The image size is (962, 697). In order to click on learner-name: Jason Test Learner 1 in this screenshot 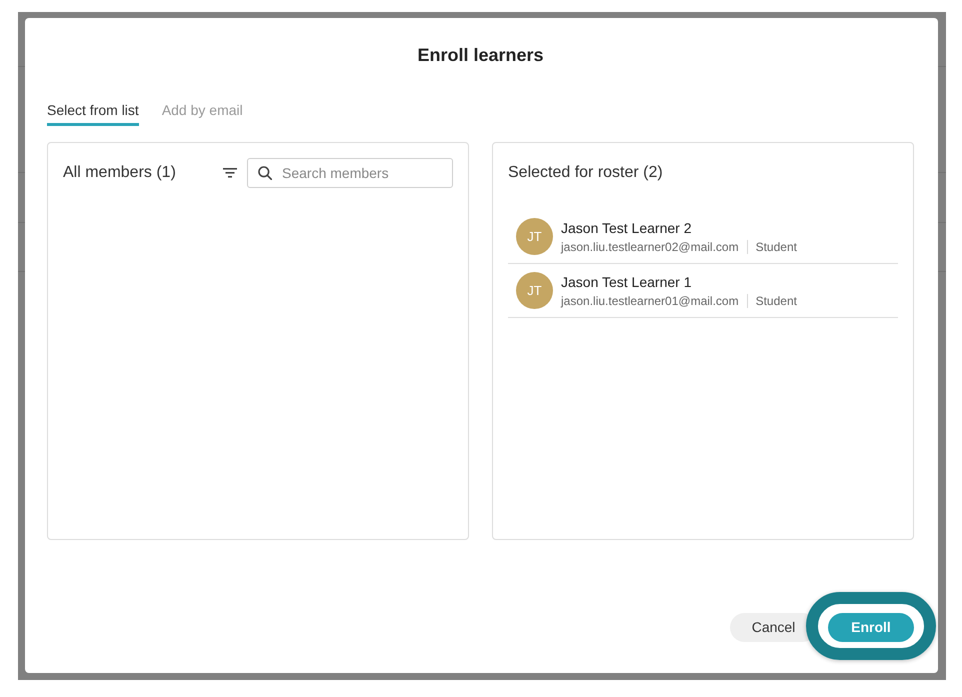, I will do `click(626, 281)`.